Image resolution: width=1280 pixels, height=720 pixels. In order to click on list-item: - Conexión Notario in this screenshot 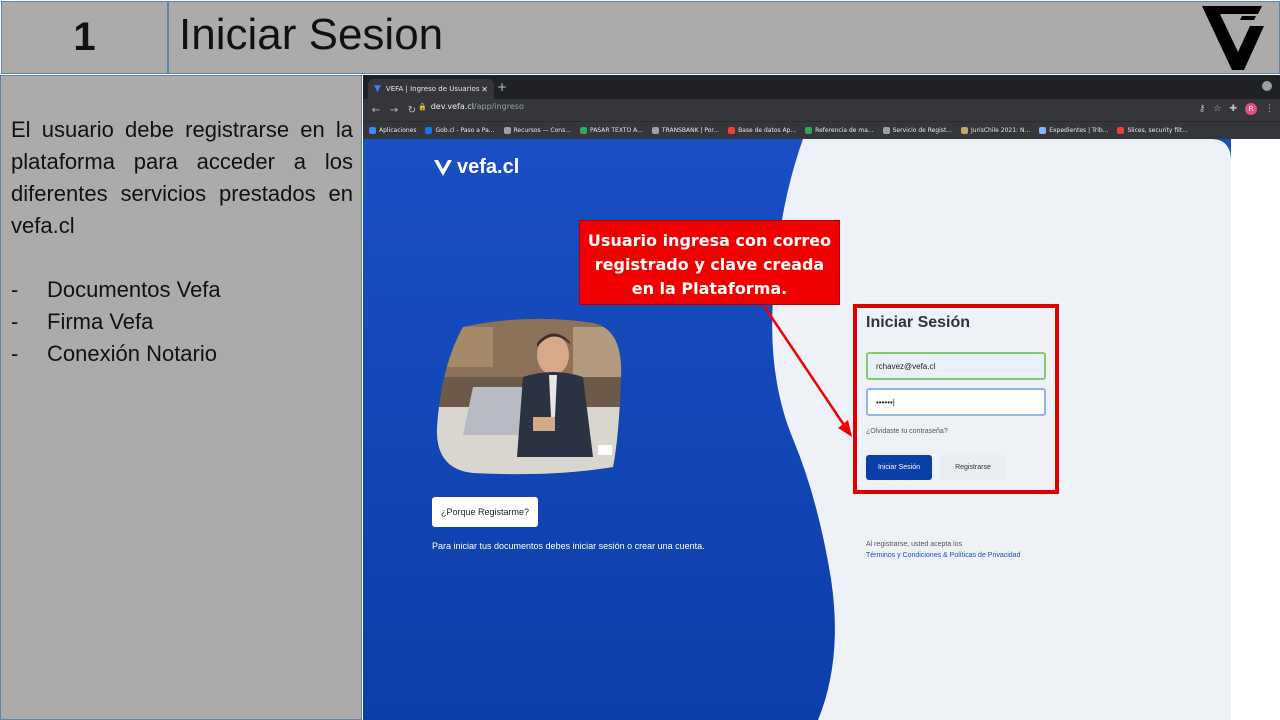, I will do `click(114, 353)`.